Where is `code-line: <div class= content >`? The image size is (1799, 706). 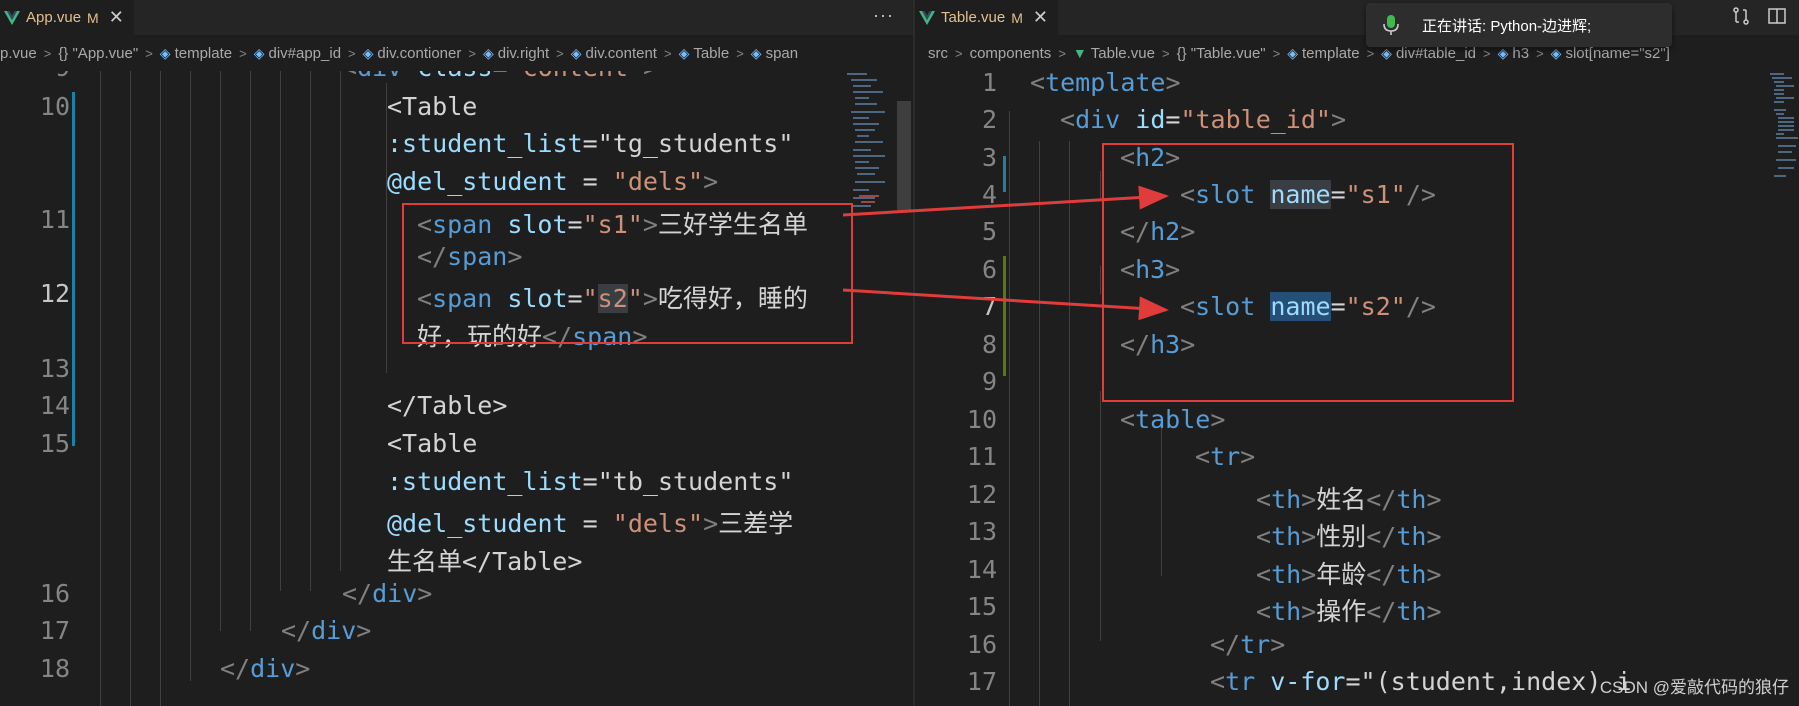
code-line: <div class= content > is located at coordinates (500, 76).